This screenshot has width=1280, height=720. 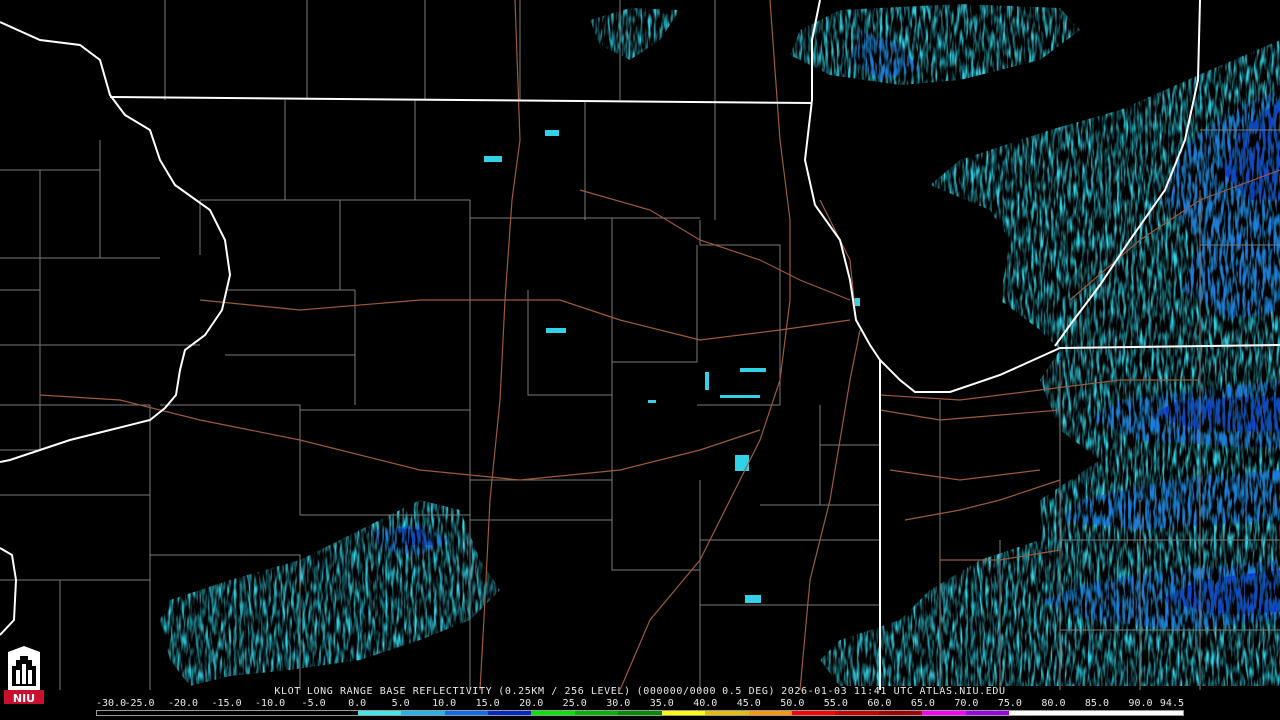 I want to click on scale-label: 25.0, so click(x=574, y=703).